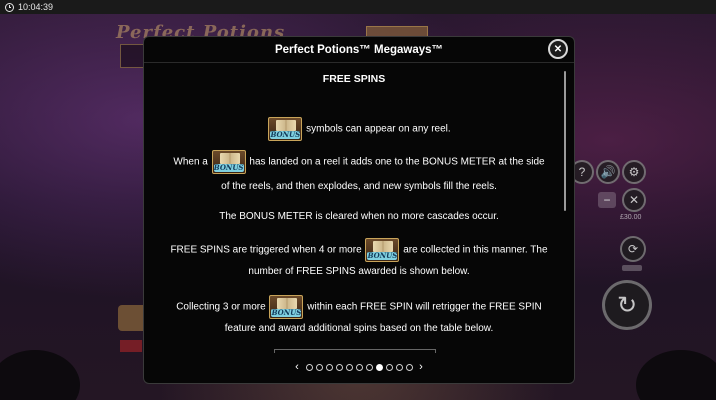 This screenshot has height=400, width=716. I want to click on autoplay-indicator, so click(632, 268).